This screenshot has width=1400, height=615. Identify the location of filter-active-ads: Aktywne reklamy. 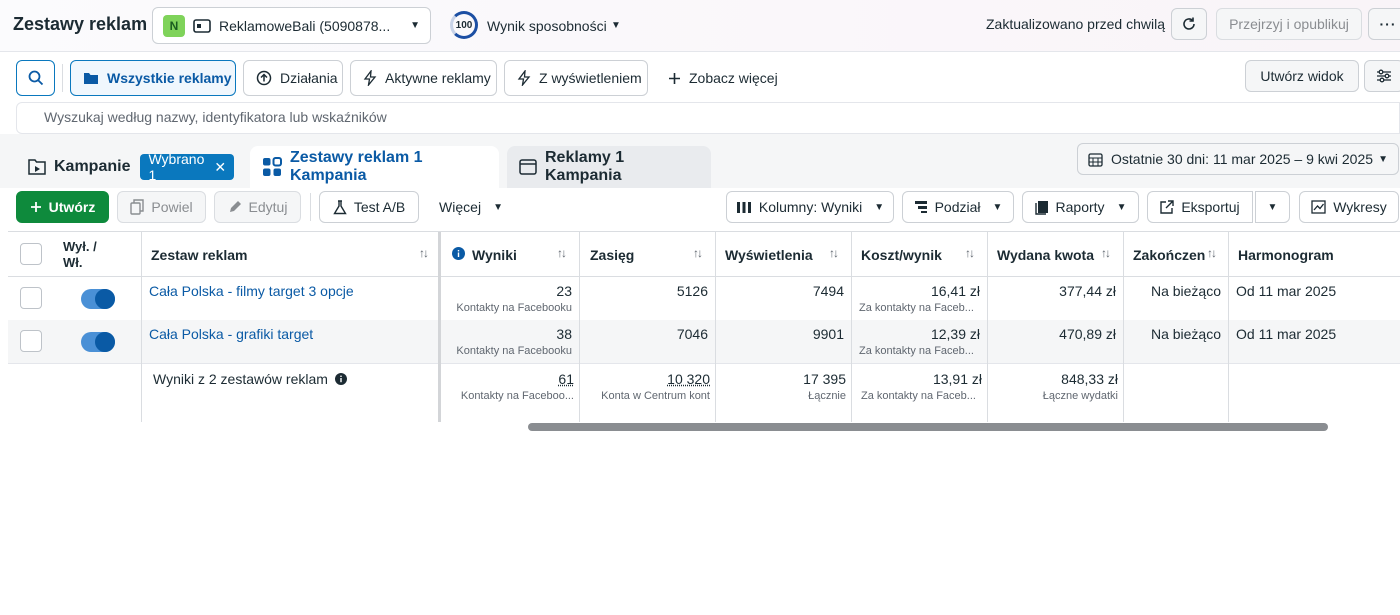
(423, 78).